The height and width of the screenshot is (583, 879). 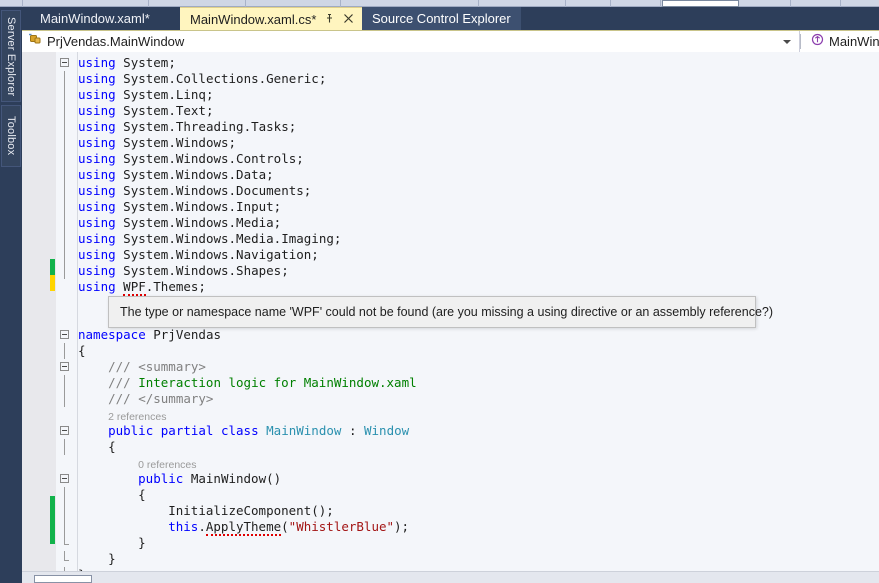 I want to click on code-line: using WPF.Themes;, so click(x=142, y=287).